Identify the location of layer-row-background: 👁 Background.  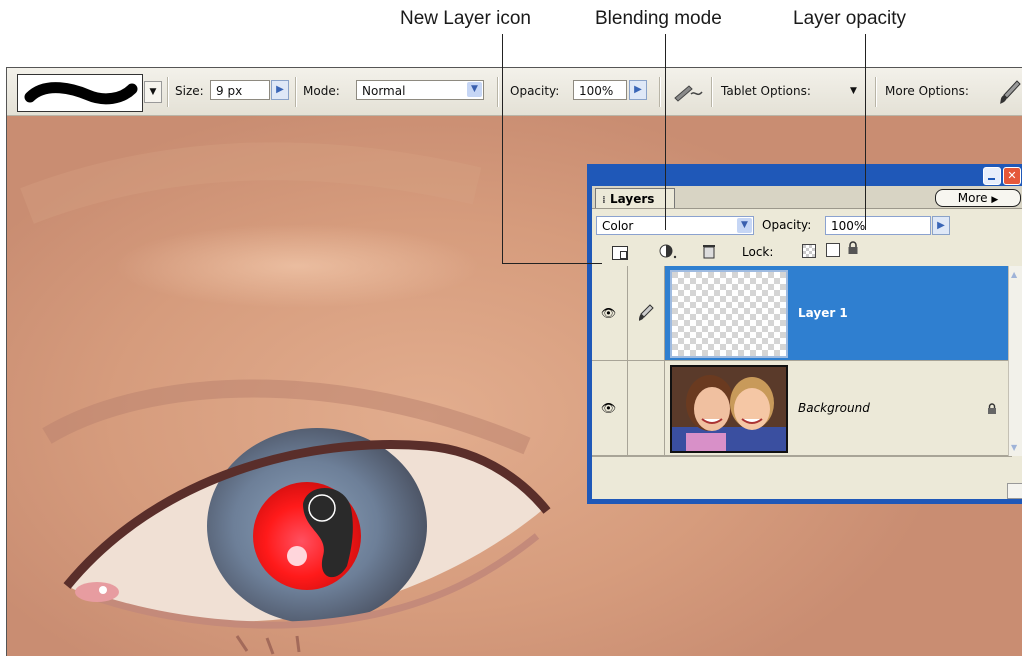
(802, 408).